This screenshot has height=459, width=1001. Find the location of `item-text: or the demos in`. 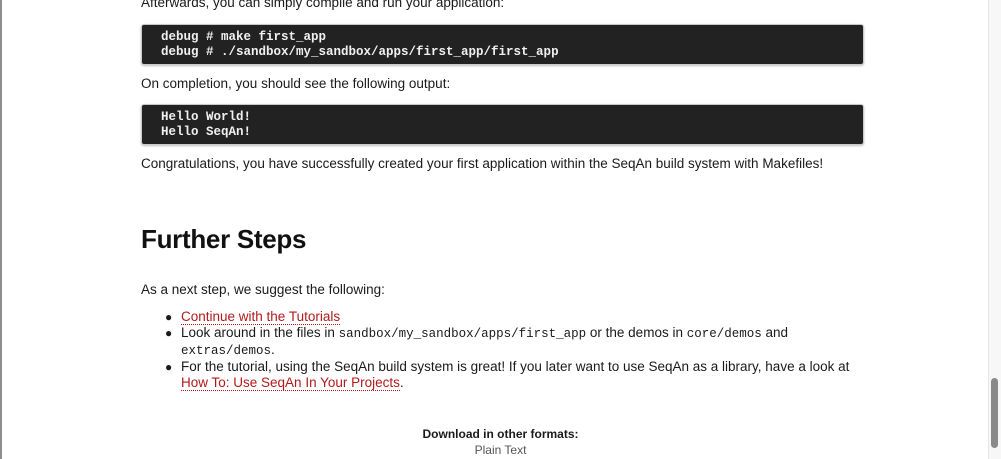

item-text: or the demos in is located at coordinates (636, 332).